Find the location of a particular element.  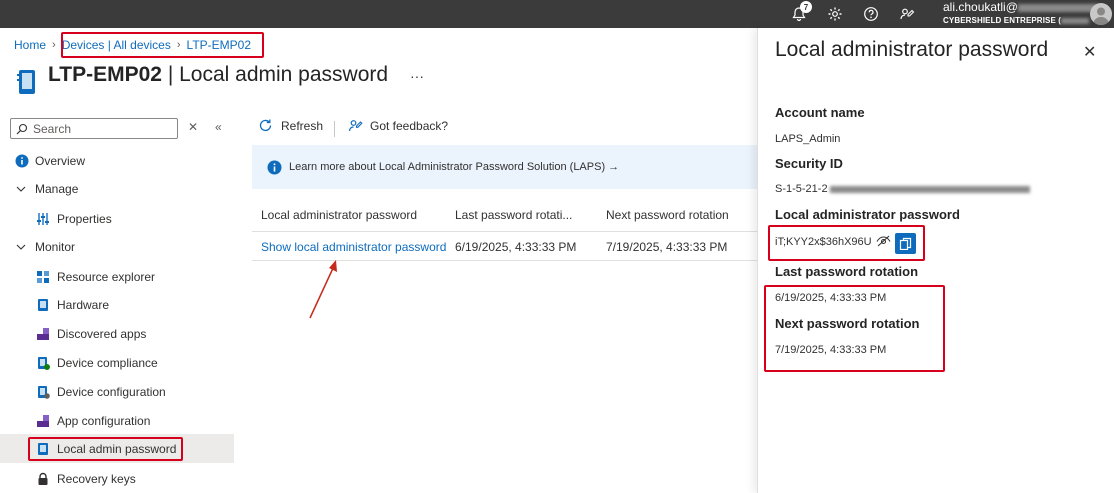

next-rotation-label: Next password rotation is located at coordinates (847, 323).